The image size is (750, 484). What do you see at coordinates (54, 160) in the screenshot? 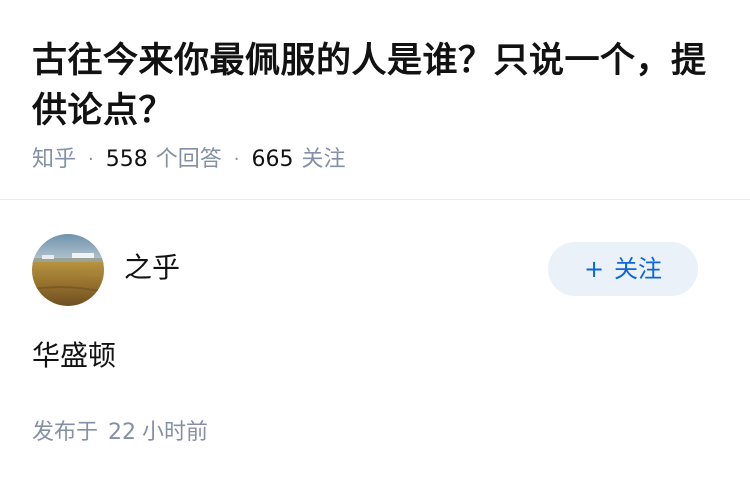
I see `source-label: 知乎` at bounding box center [54, 160].